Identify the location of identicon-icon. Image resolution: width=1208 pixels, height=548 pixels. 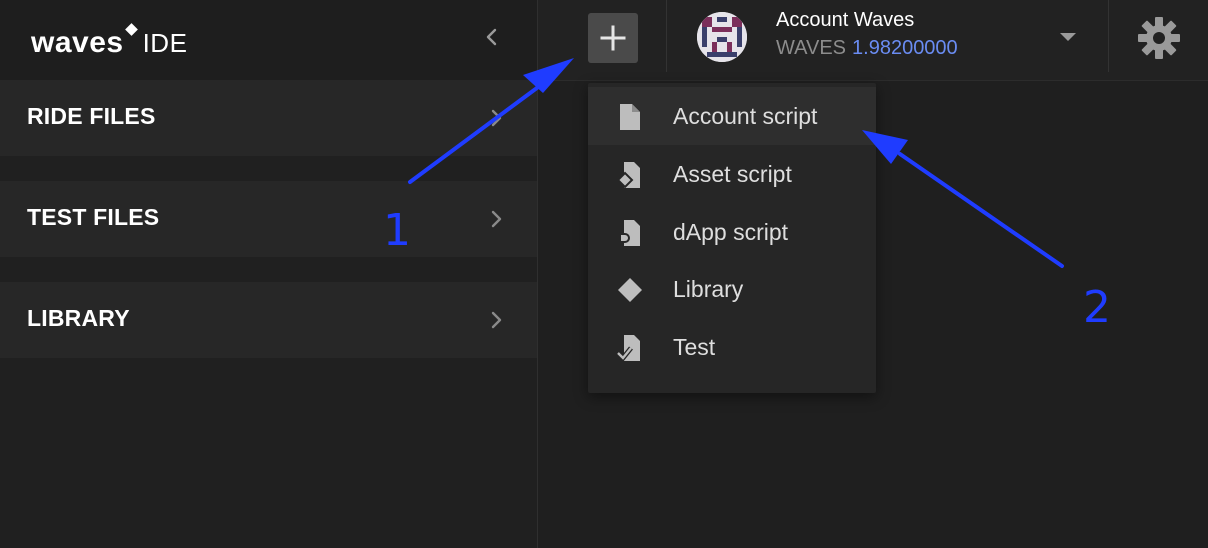
(722, 37).